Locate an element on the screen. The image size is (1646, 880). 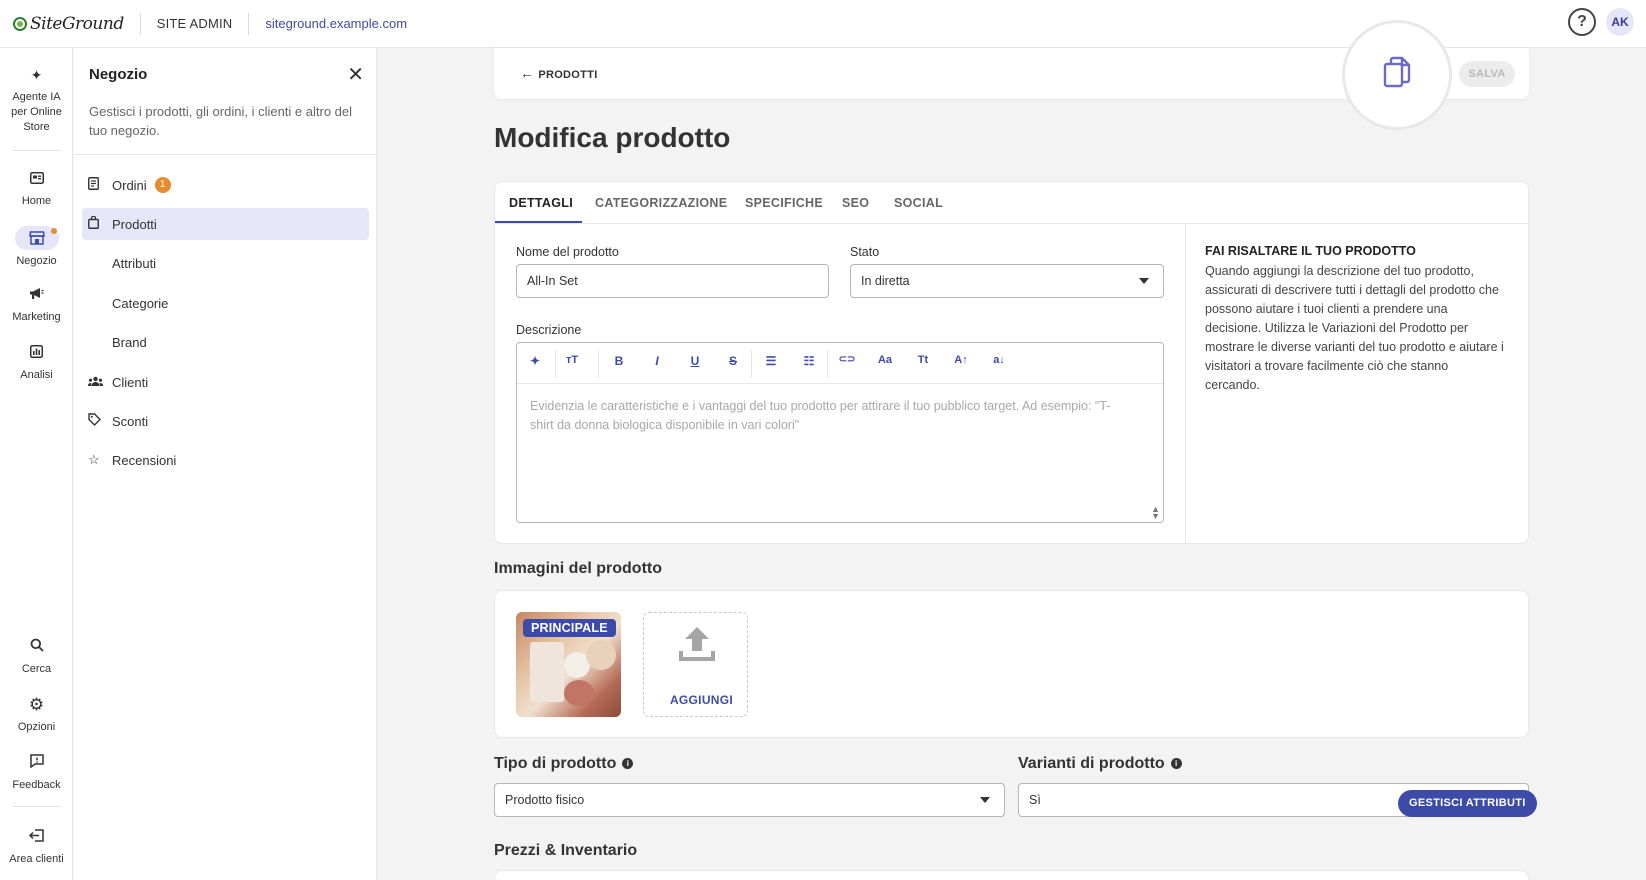
product-type-title: Tipo di prodotto i is located at coordinates (564, 764).